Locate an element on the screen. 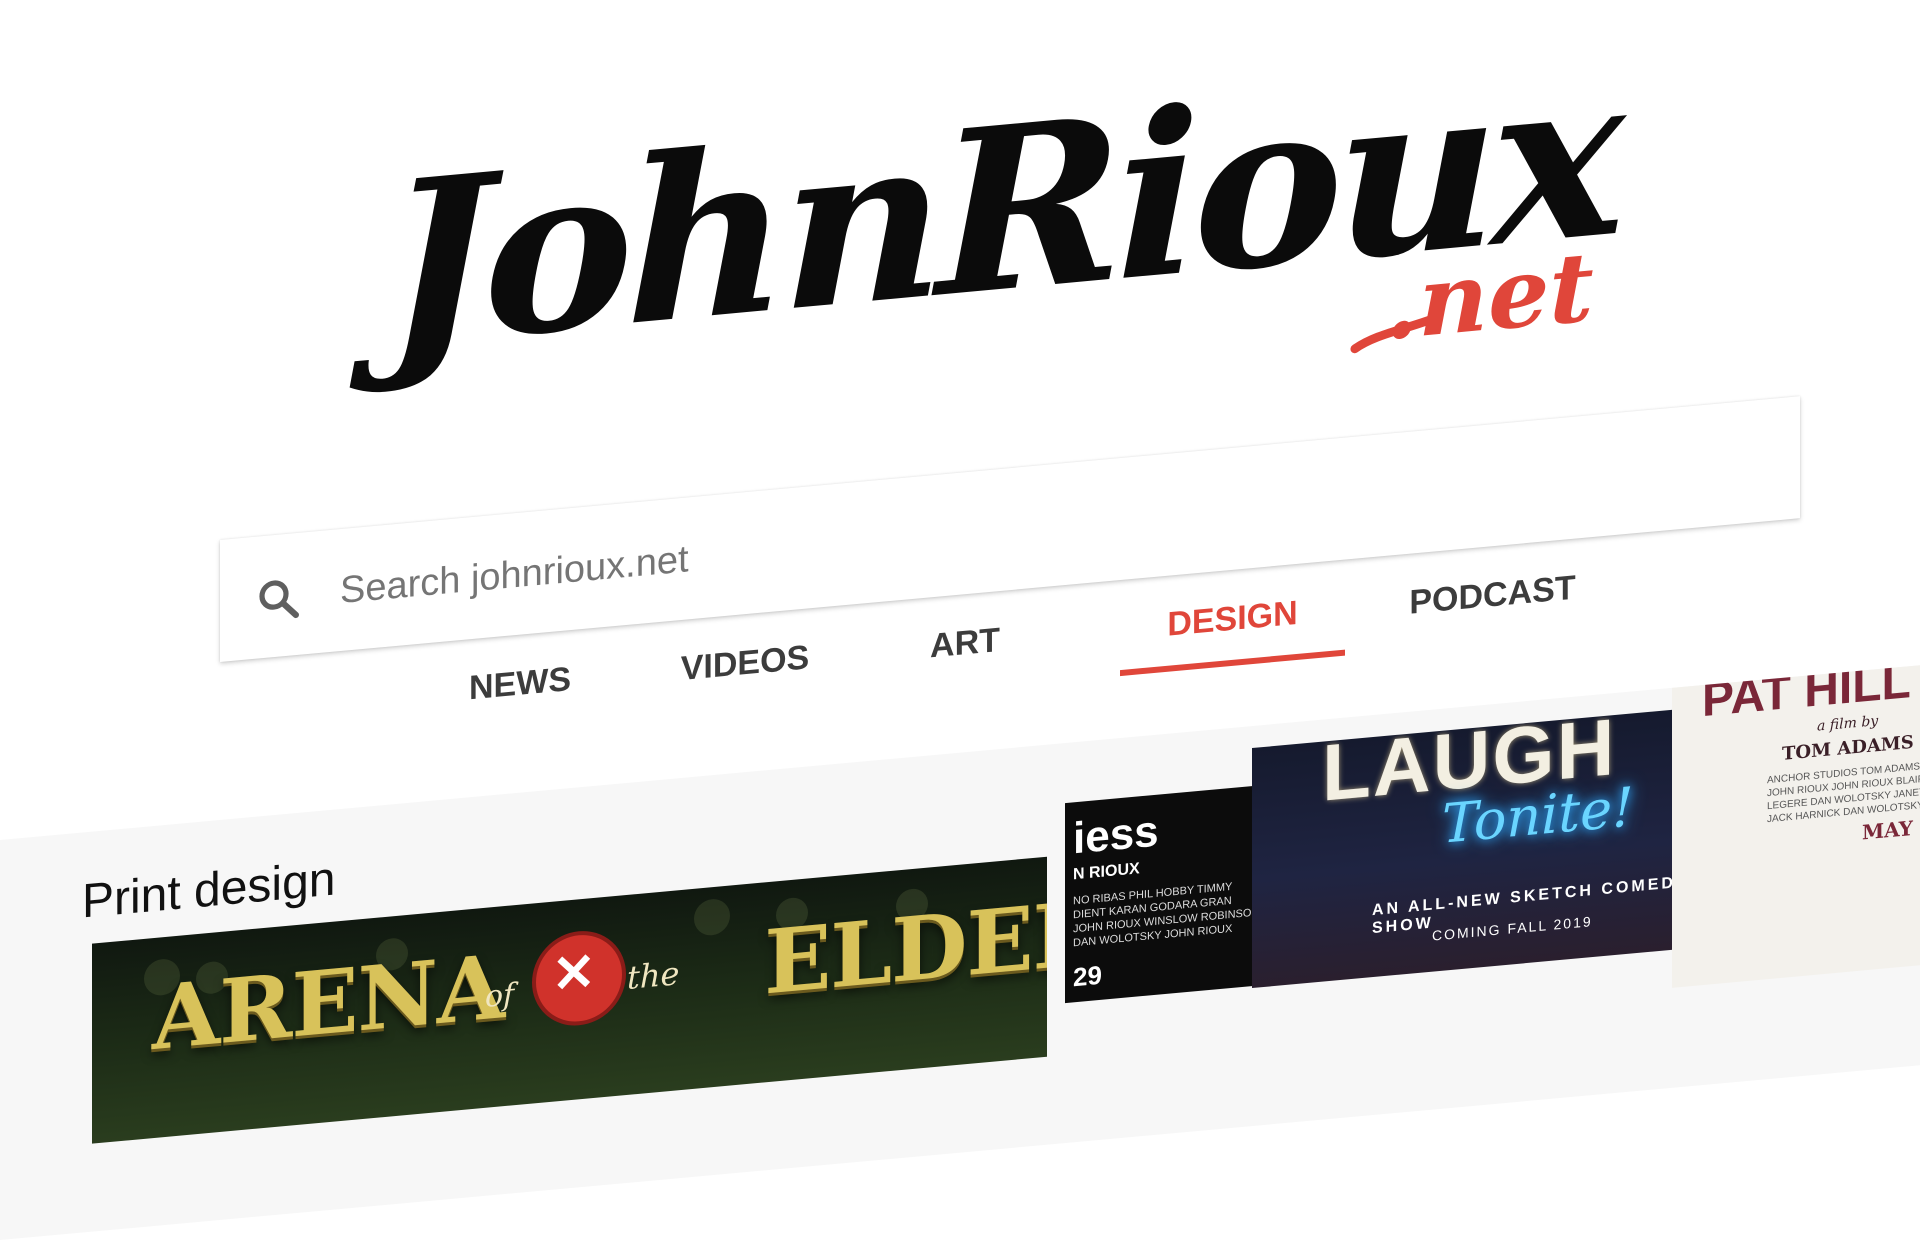 The image size is (1920, 1240). tab-label: ART is located at coordinates (965, 643).